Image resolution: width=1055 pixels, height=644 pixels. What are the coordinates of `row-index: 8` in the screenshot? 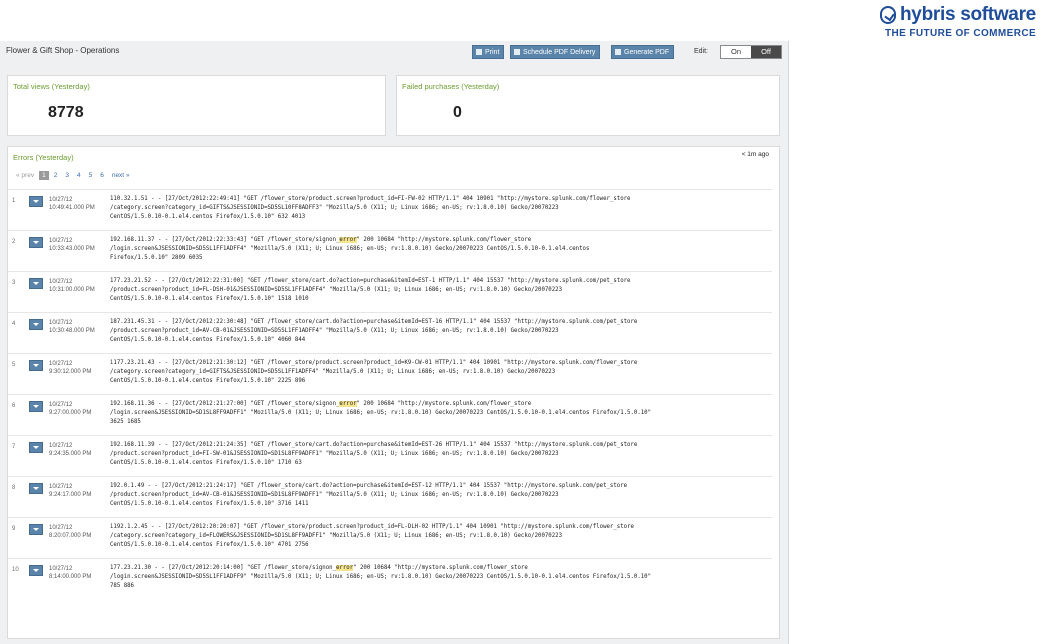 It's located at (14, 488).